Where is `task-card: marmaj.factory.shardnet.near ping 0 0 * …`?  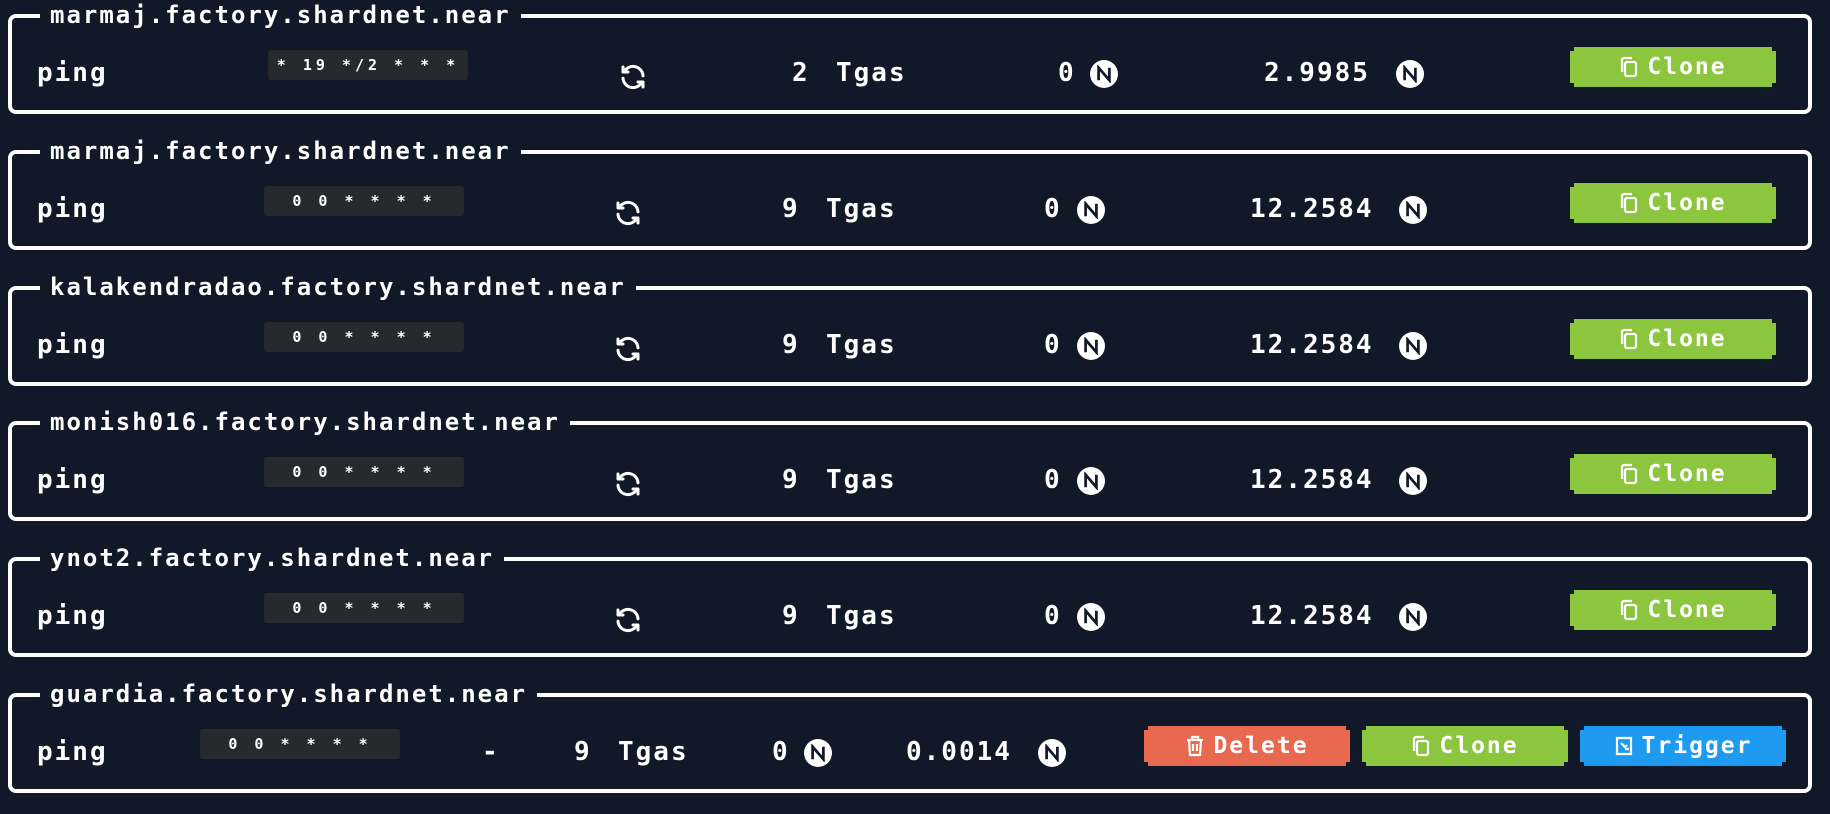 task-card: marmaj.factory.shardnet.near ping 0 0 * … is located at coordinates (910, 193).